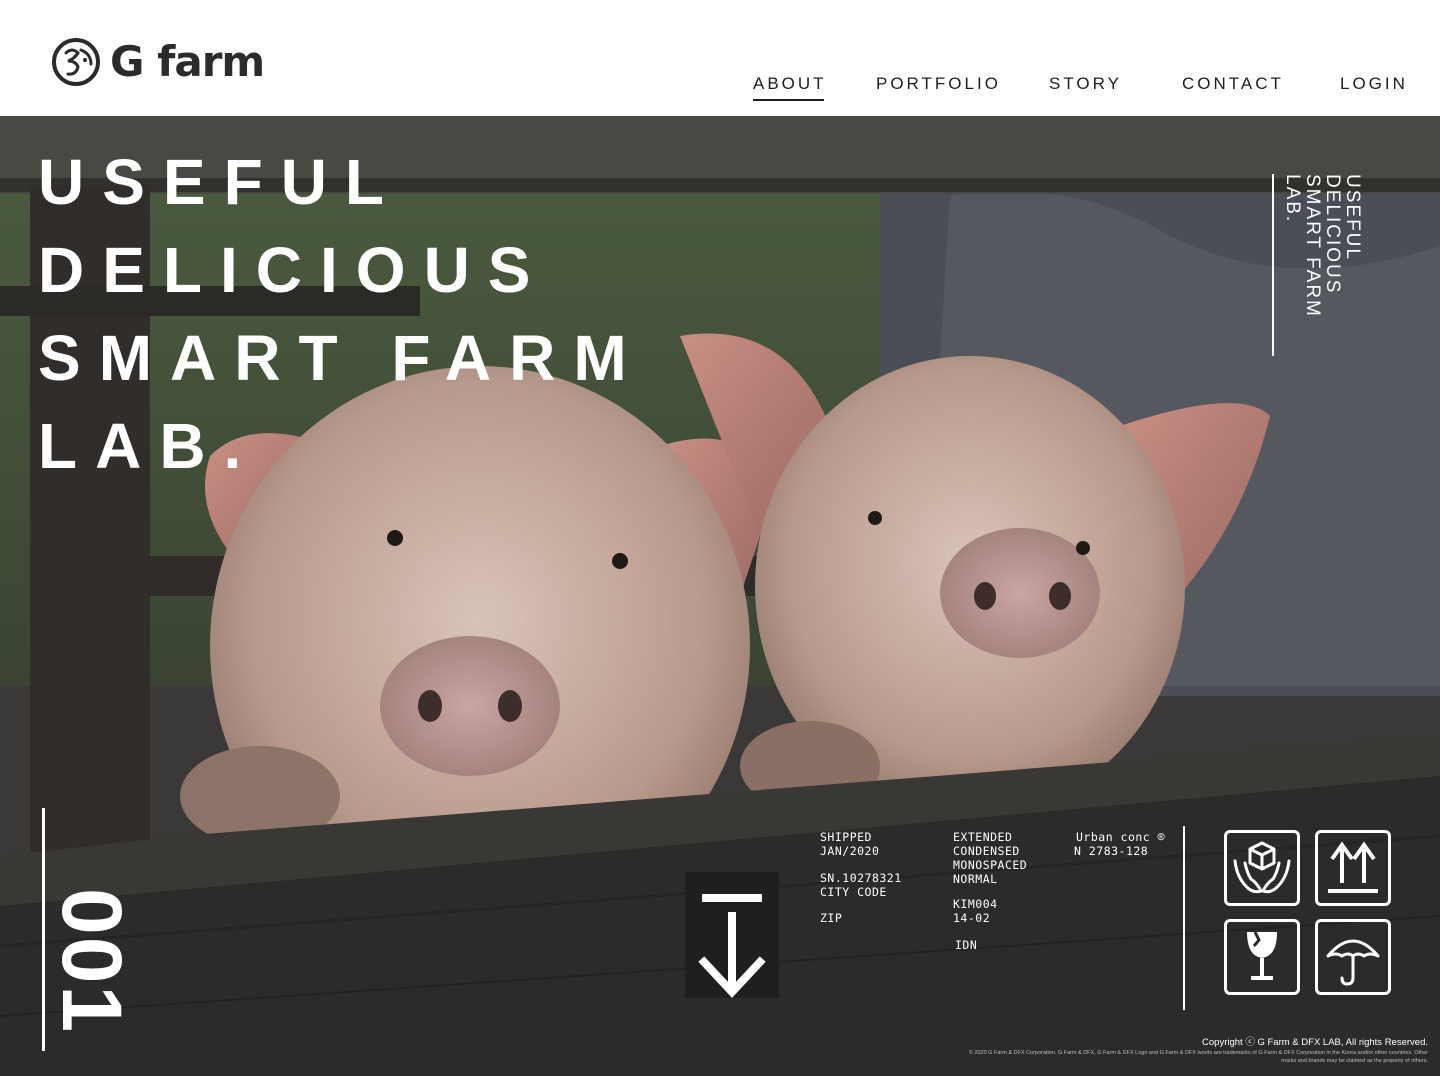 This screenshot has width=1440, height=1076. Describe the element at coordinates (850, 851) in the screenshot. I see `info-text: JAN/2020` at that location.